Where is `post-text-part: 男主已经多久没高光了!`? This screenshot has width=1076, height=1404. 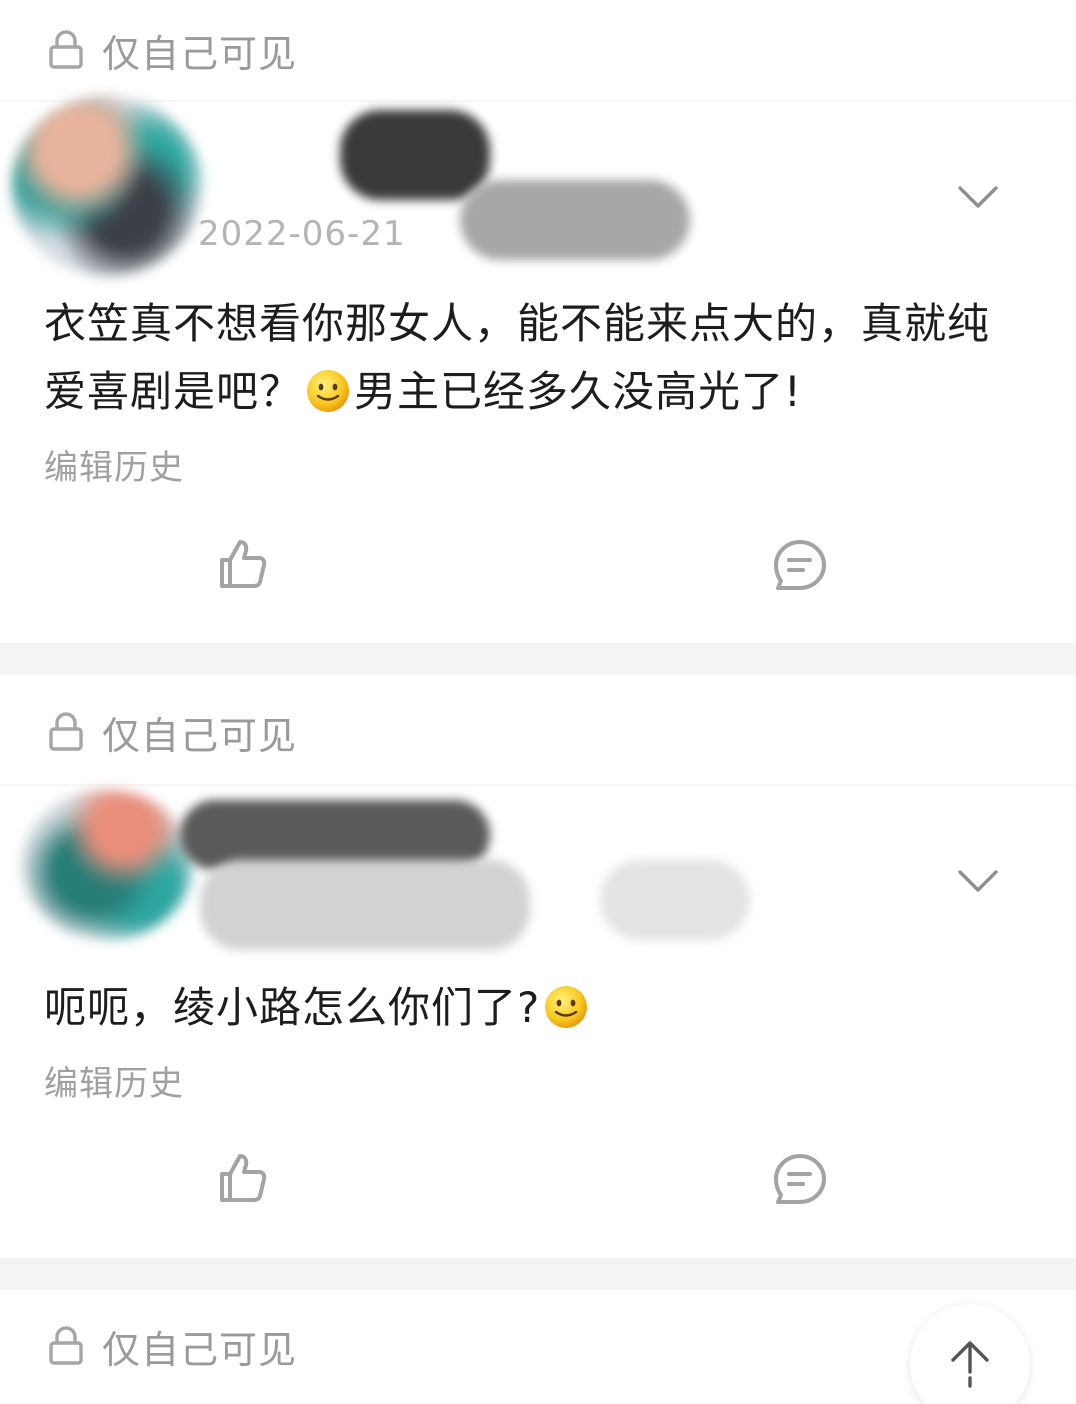
post-text-part: 男主已经多久没高光了! is located at coordinates (578, 391).